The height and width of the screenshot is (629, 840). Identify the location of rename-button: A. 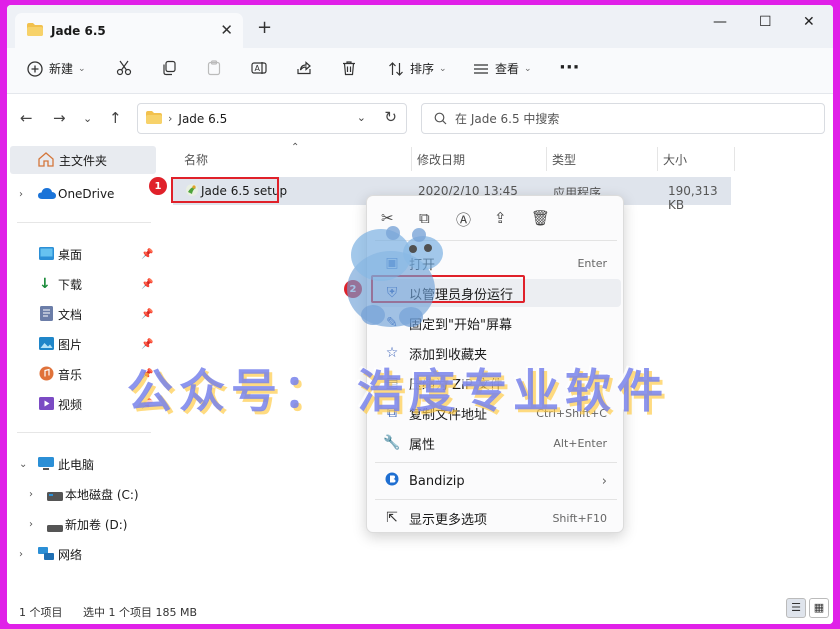
(259, 68).